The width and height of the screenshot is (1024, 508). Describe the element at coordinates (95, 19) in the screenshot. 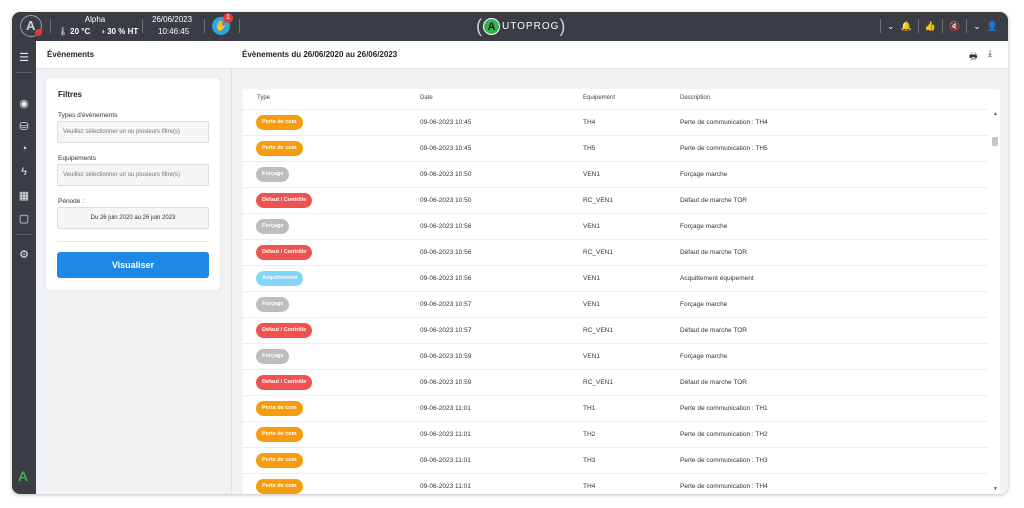

I see `site-name: Alpha` at that location.